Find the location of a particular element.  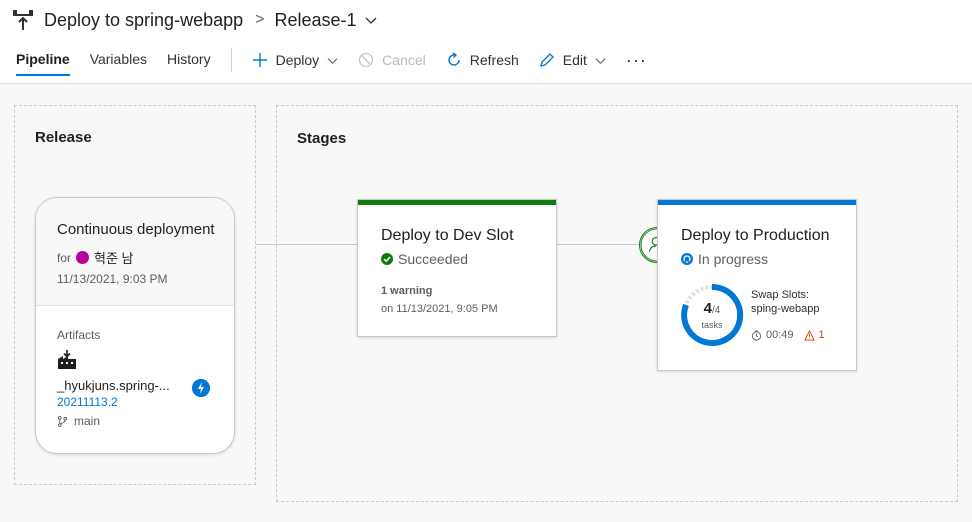

task-duration: 00:49 is located at coordinates (780, 335).